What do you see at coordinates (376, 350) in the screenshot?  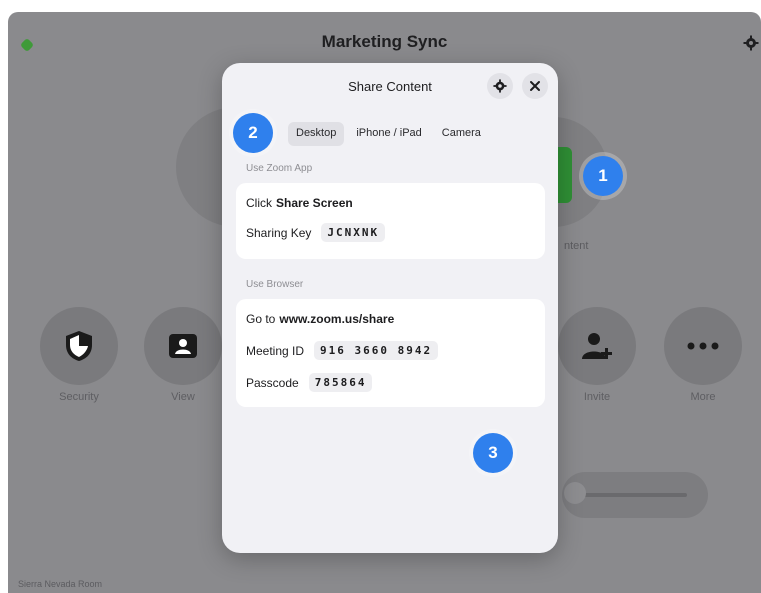 I see `meeting-id-value: 916 3660 8942` at bounding box center [376, 350].